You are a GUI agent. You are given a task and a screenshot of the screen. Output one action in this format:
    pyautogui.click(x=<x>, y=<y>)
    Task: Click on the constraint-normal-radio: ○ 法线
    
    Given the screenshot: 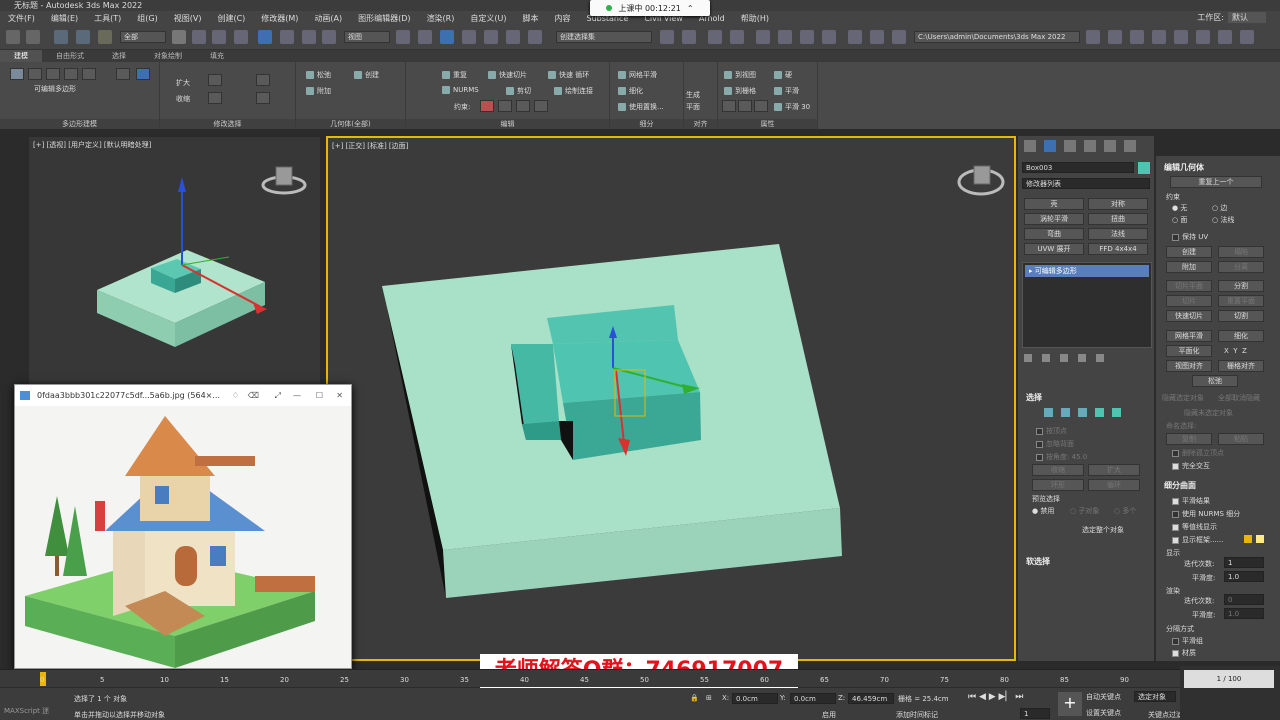 What is the action you would take?
    pyautogui.click(x=1223, y=220)
    